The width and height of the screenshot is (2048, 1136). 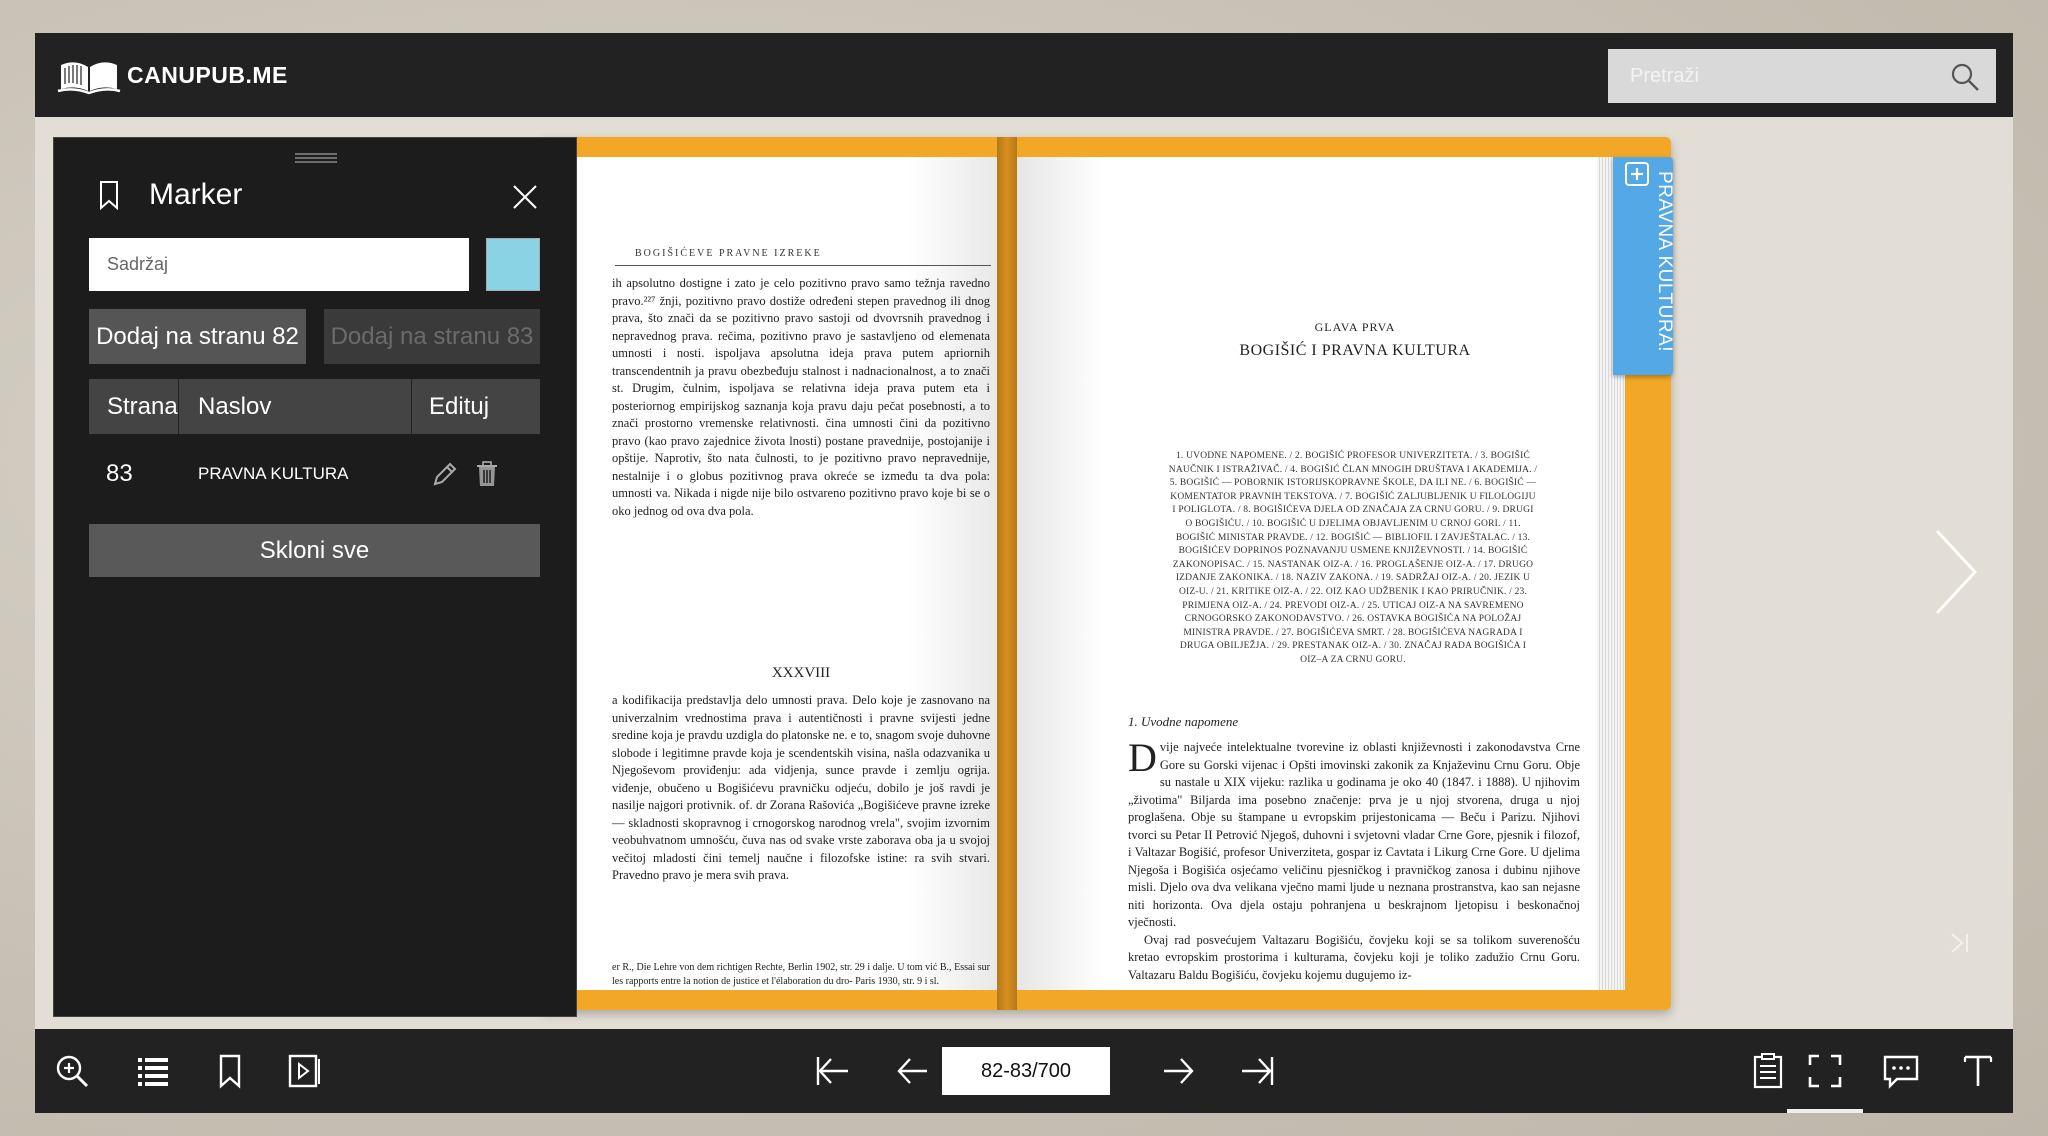 What do you see at coordinates (1142, 757) in the screenshot?
I see `drop-cap: D` at bounding box center [1142, 757].